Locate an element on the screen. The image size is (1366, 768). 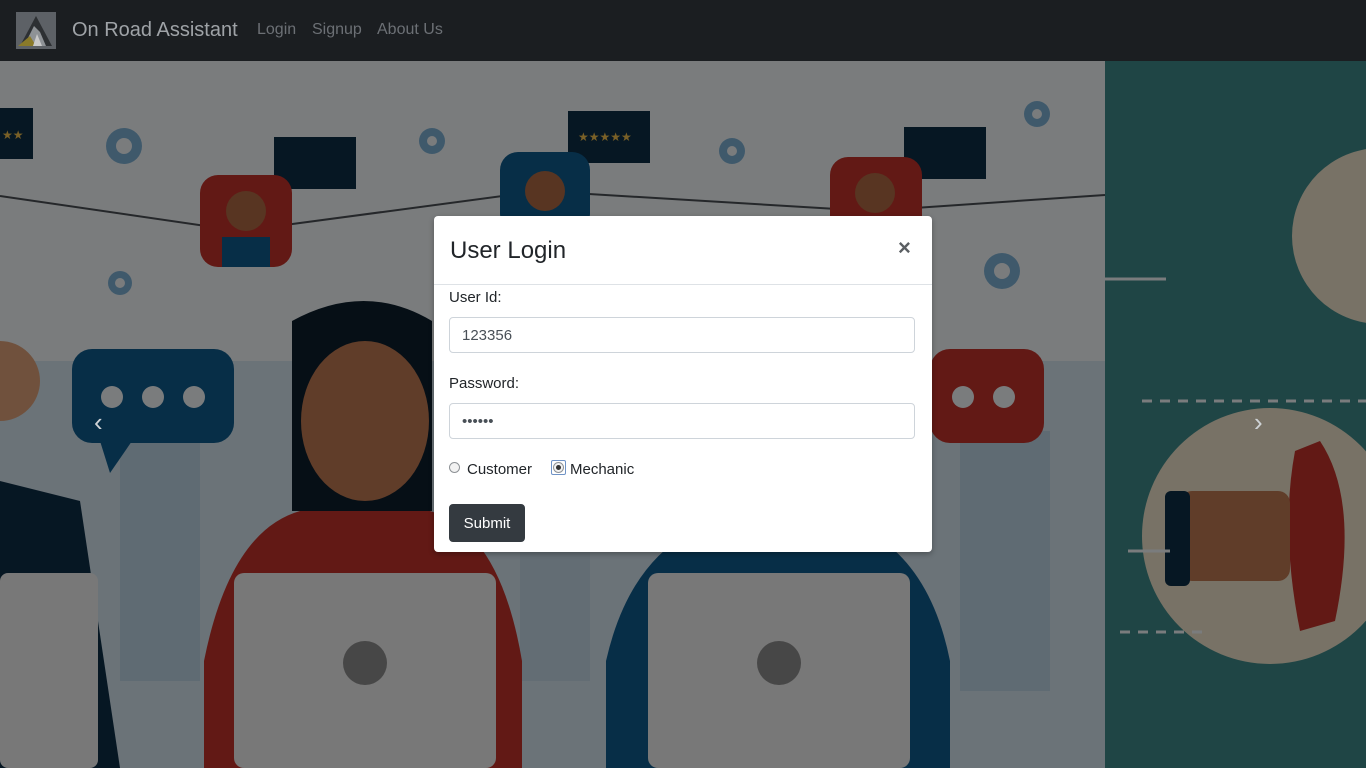
user-id-label: User Id: is located at coordinates (475, 297).